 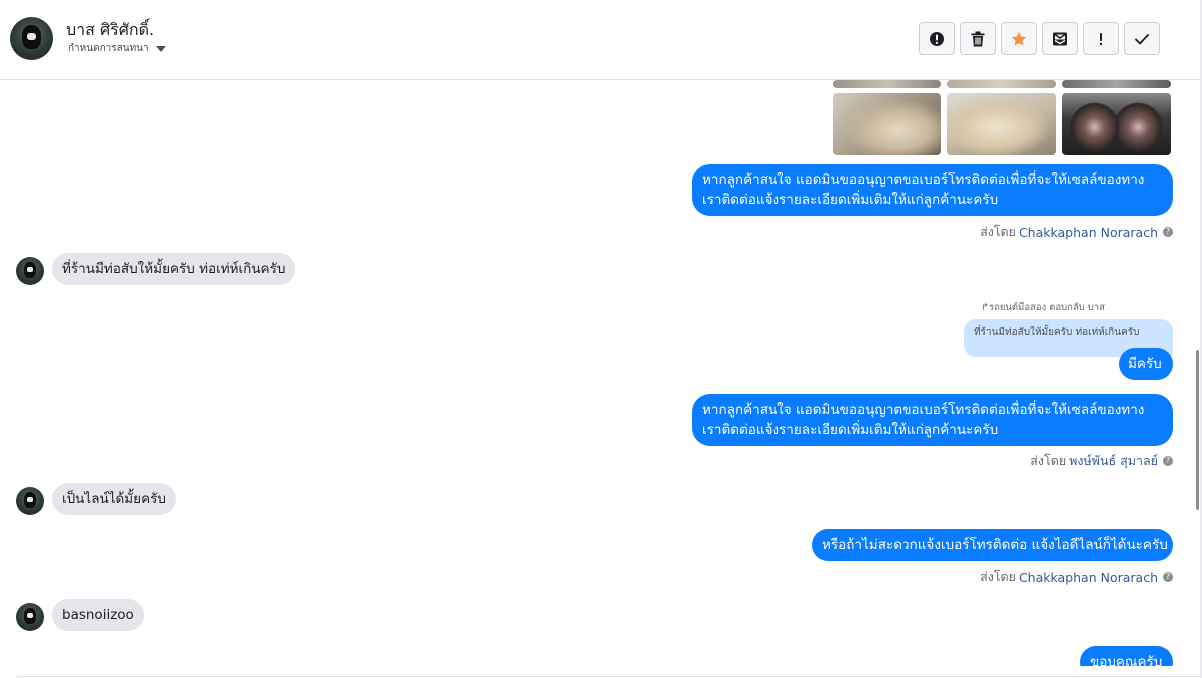 I want to click on outgoing-message: ขอบคุณครับ, so click(x=1126, y=656).